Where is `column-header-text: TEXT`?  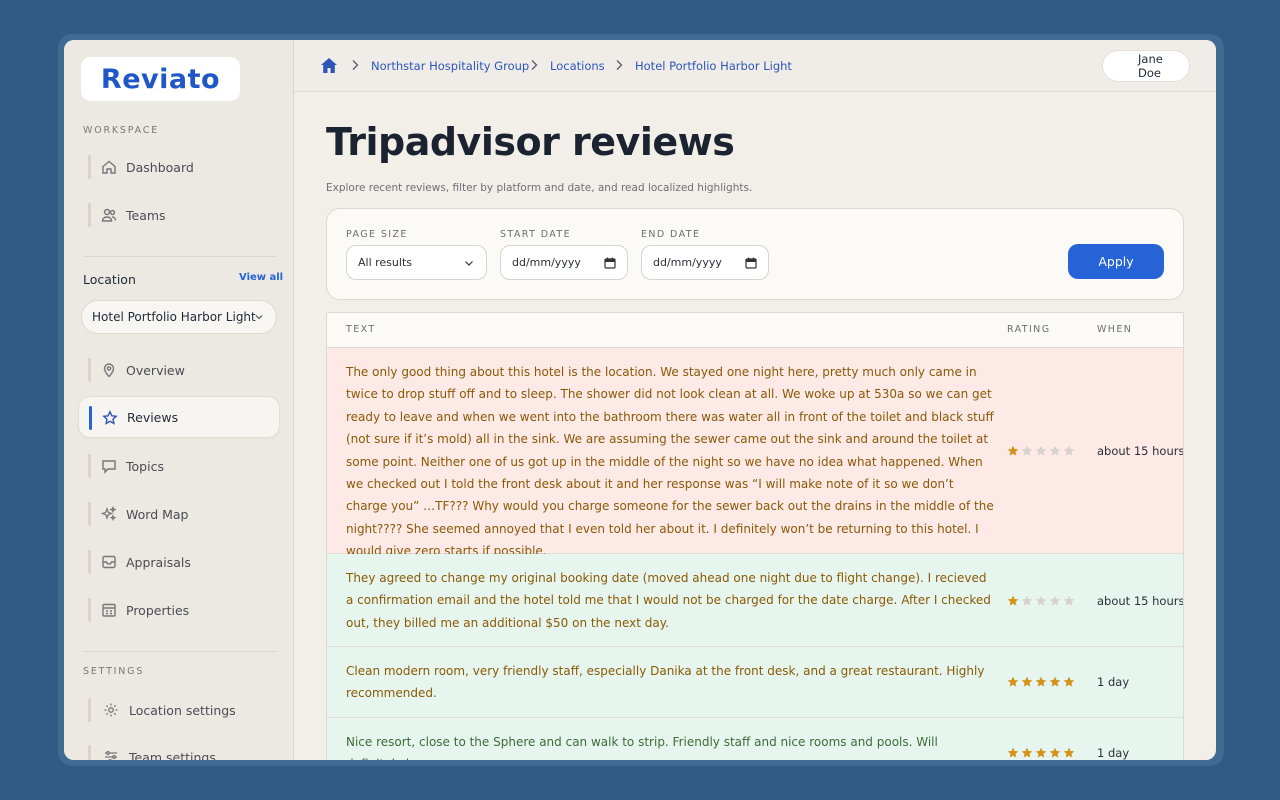
column-header-text: TEXT is located at coordinates (361, 329).